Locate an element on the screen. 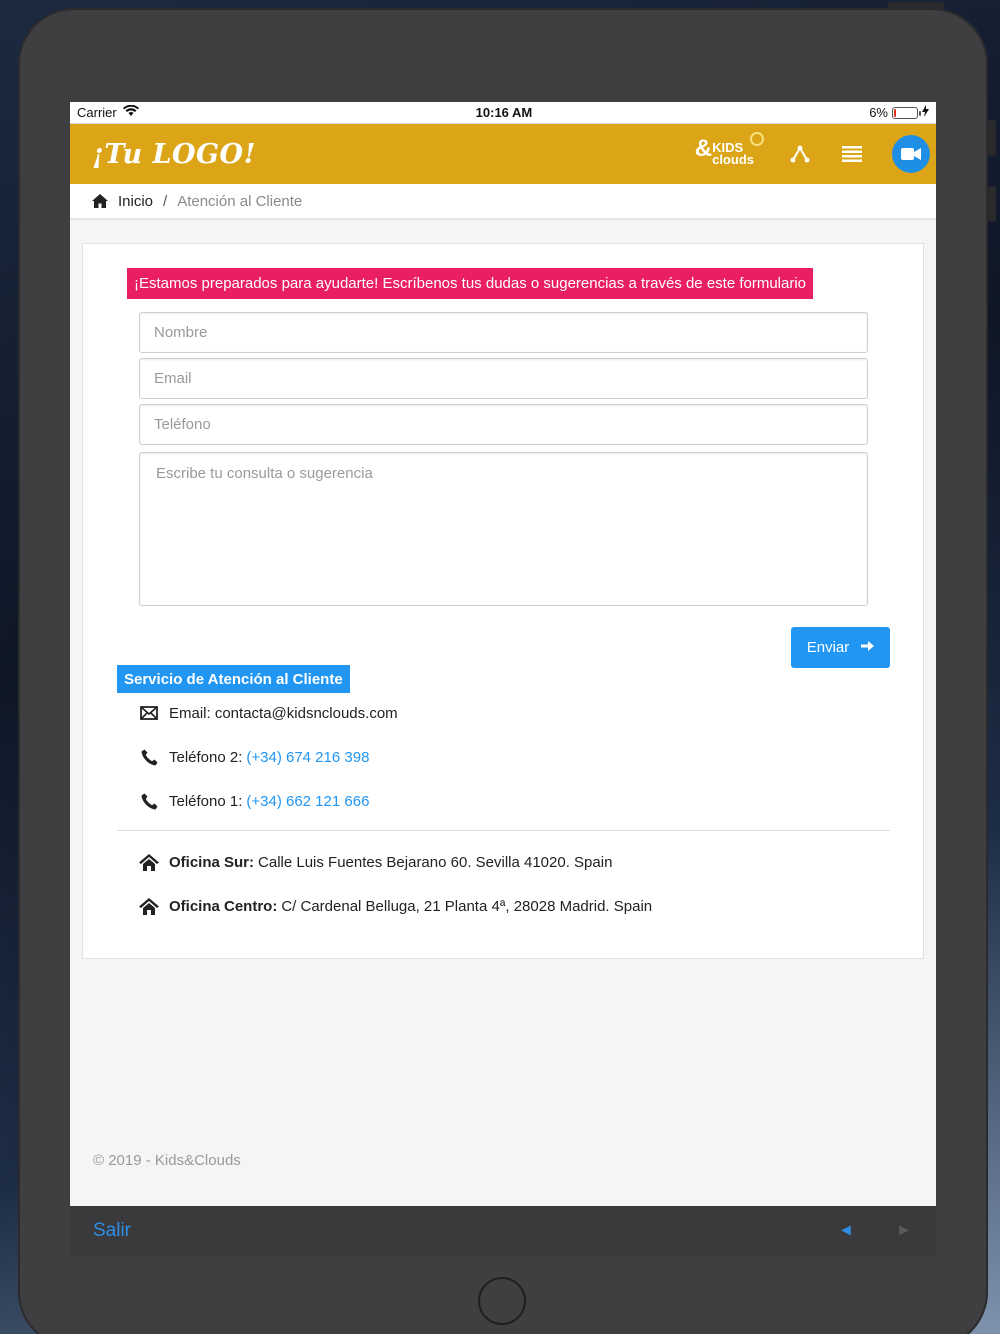 This screenshot has width=1000, height=1334. divider is located at coordinates (503, 830).